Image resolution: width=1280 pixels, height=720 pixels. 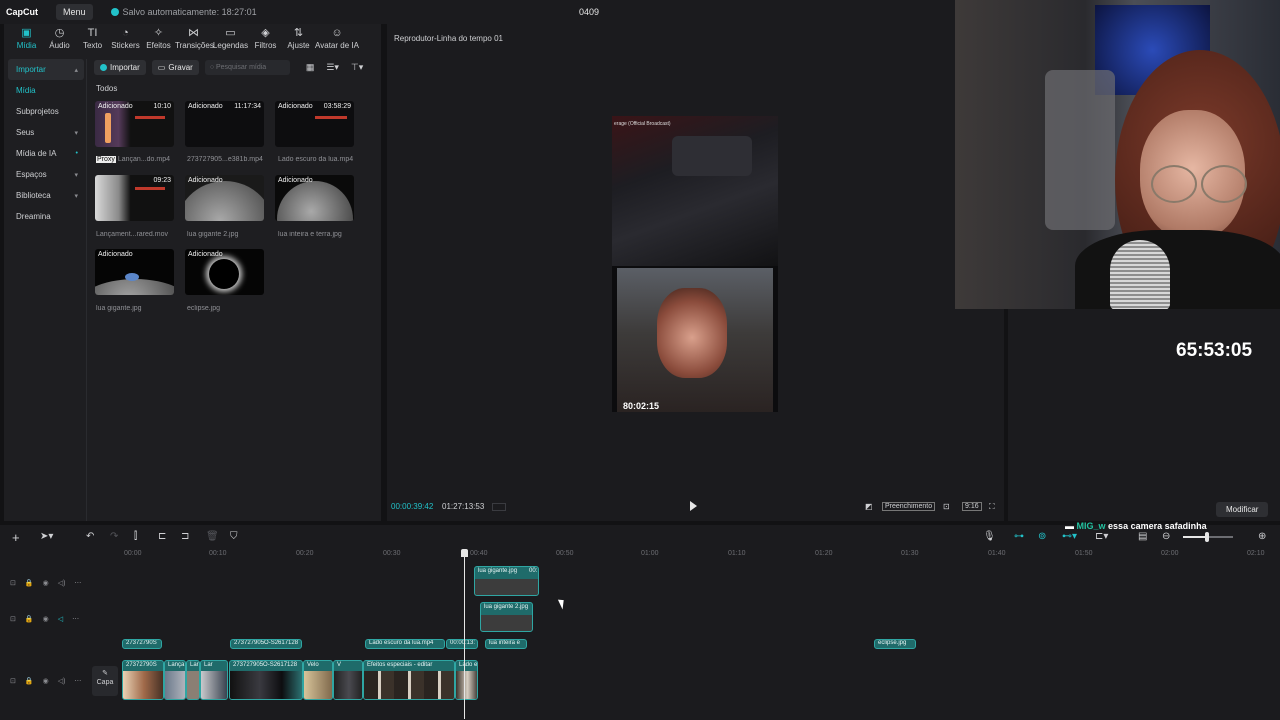 What do you see at coordinates (224, 124) in the screenshot?
I see `media-thumb: Adicionado 11:17:34` at bounding box center [224, 124].